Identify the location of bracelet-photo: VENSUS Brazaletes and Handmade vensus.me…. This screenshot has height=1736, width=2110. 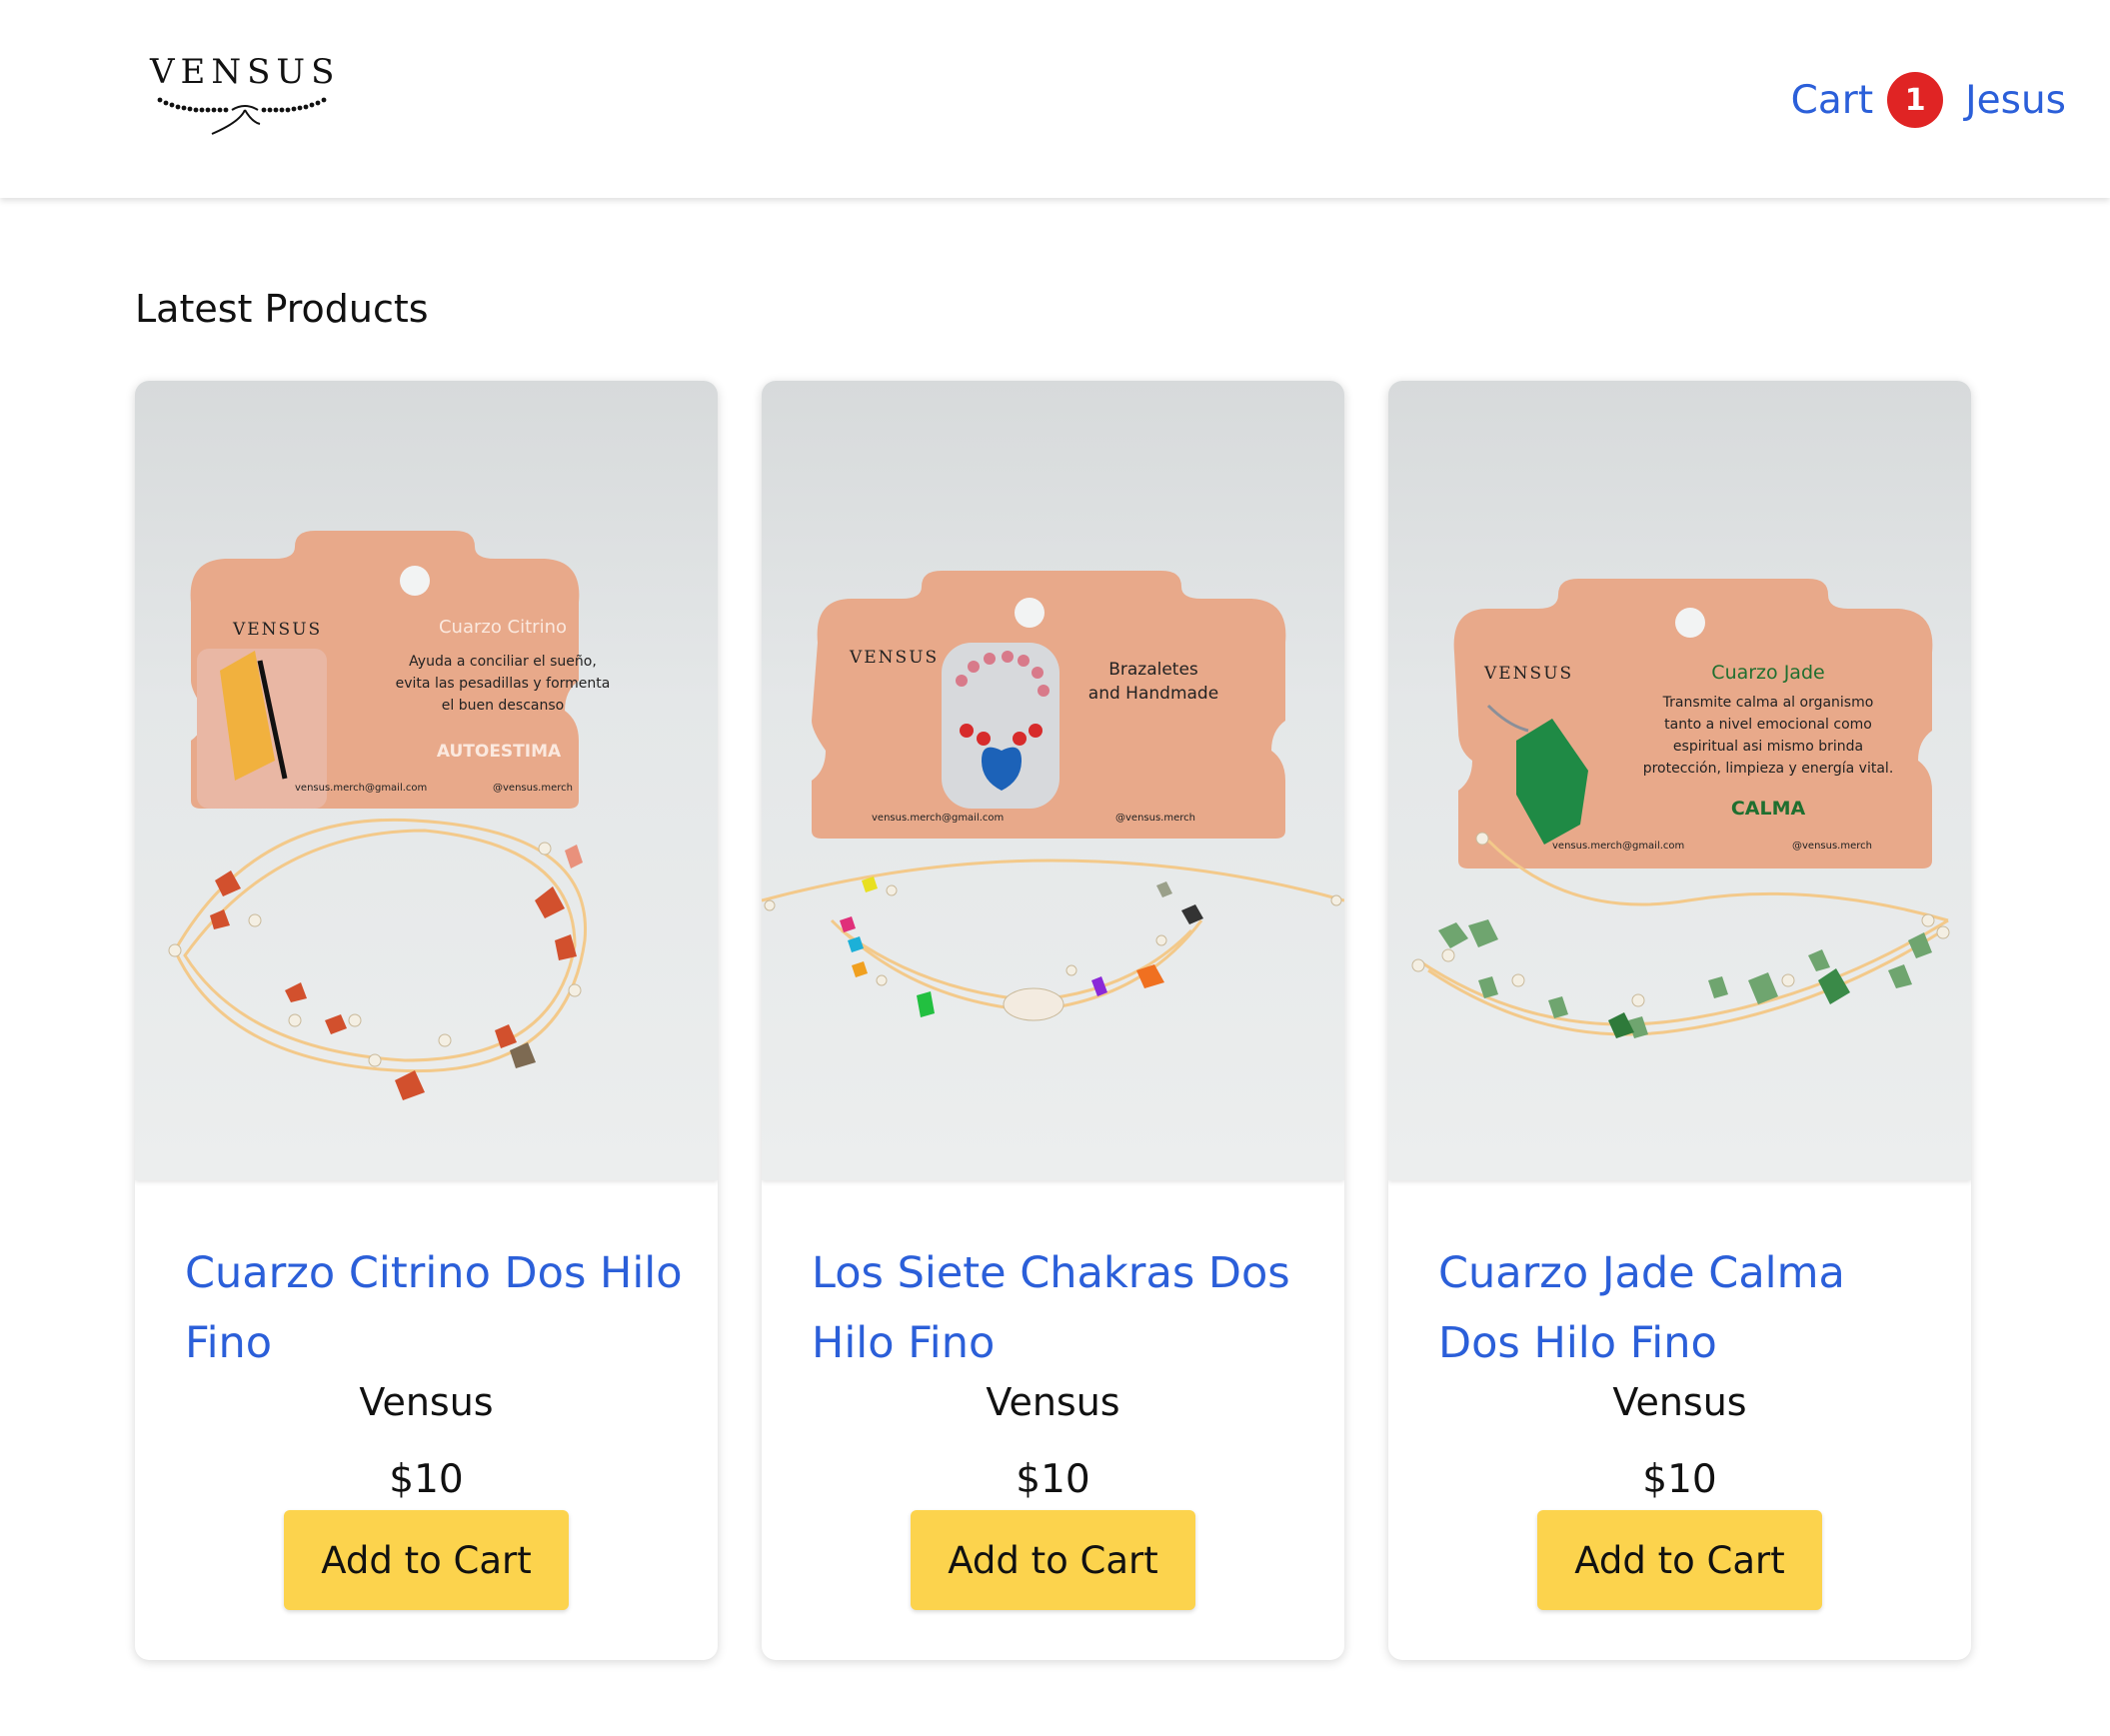
(1053, 796).